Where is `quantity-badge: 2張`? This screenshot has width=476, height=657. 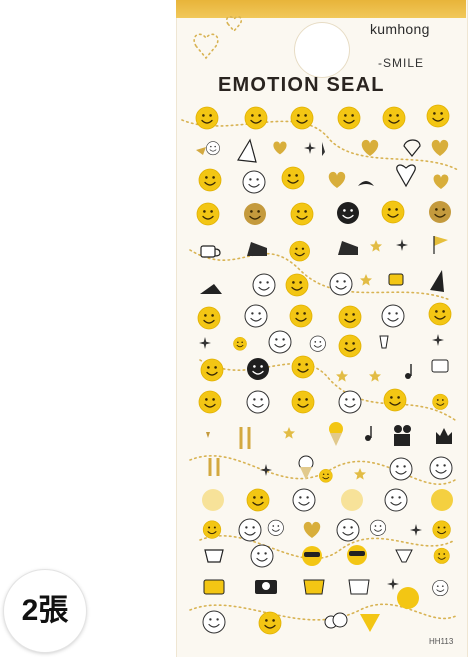
quantity-badge: 2張 is located at coordinates (45, 611).